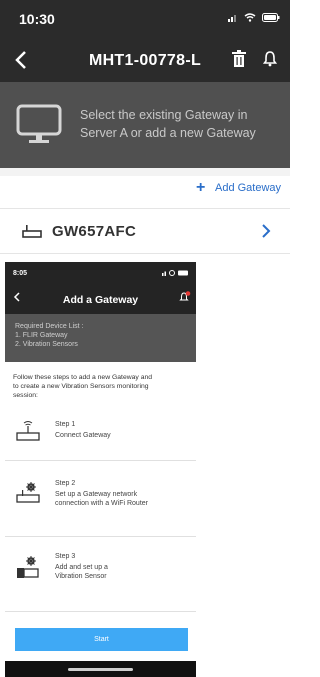  I want to click on sensor-gear-icon, so click(28, 567).